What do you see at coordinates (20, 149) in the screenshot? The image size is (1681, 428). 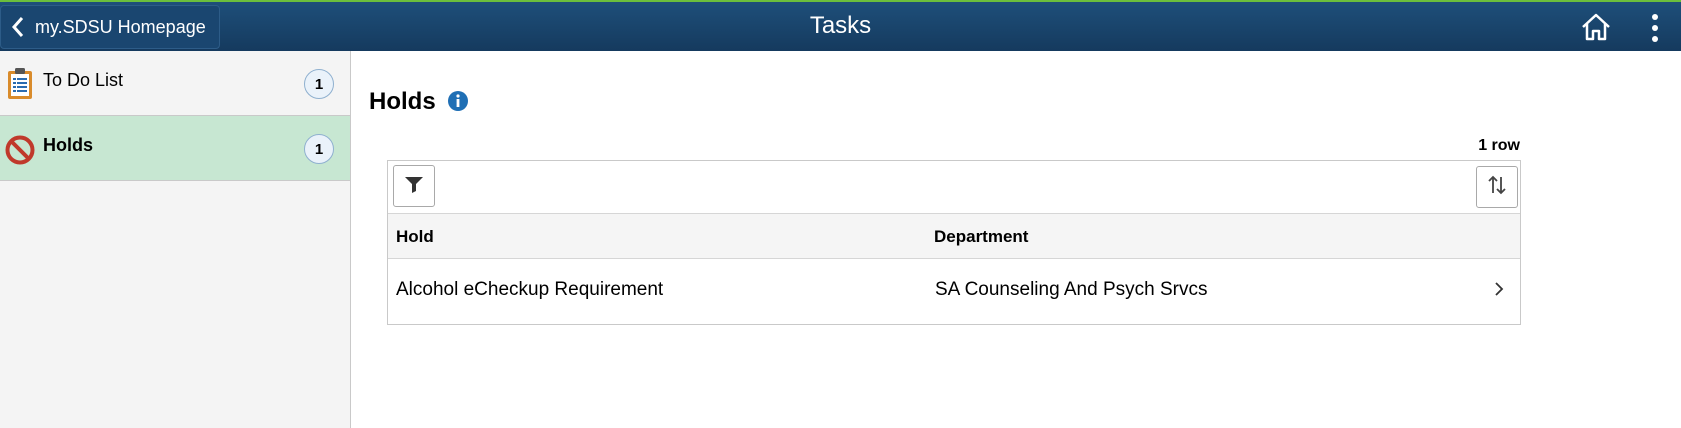 I see `no-entry-icon` at bounding box center [20, 149].